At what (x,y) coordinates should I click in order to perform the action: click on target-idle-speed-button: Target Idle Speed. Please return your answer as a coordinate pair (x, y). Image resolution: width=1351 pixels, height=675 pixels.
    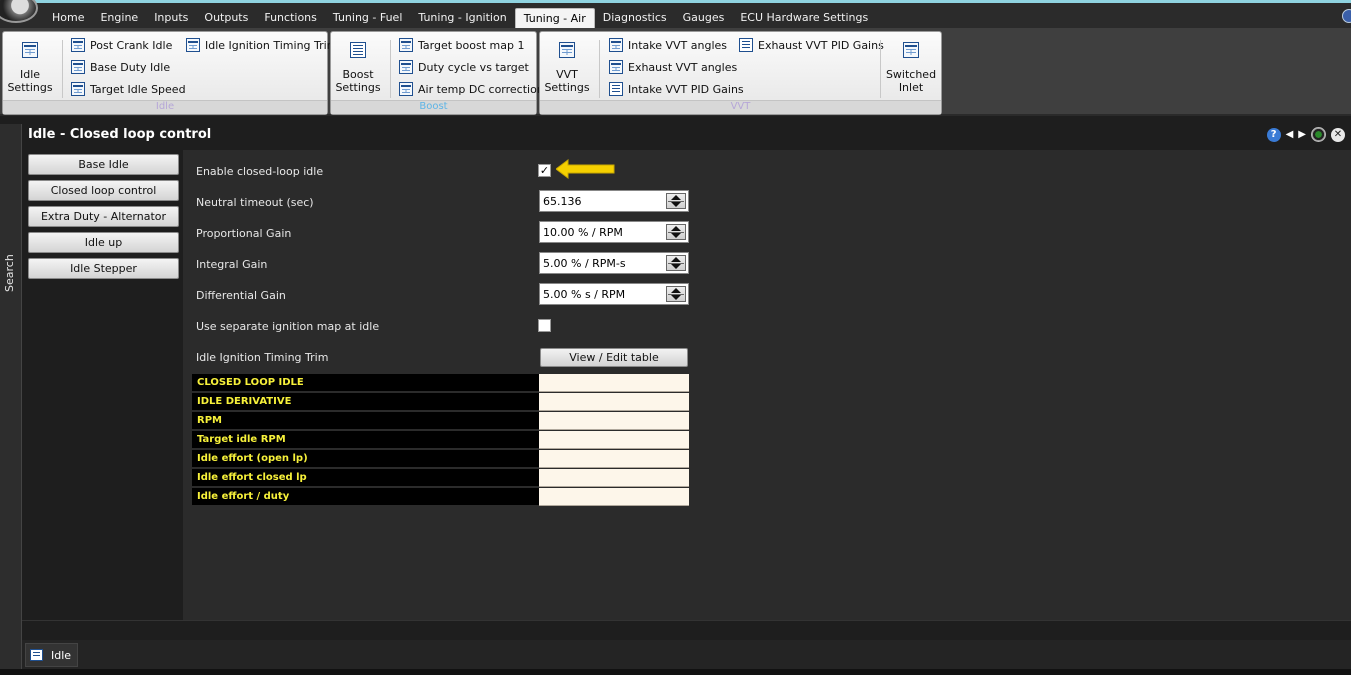
    Looking at the image, I should click on (128, 89).